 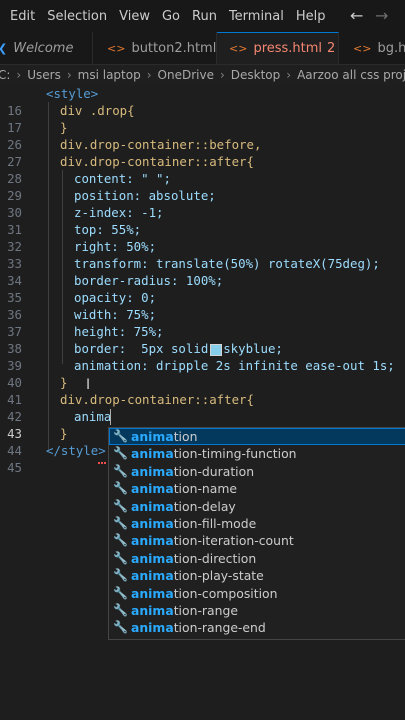 What do you see at coordinates (109, 75) in the screenshot?
I see `breadcrumb-item: msi laptop` at bounding box center [109, 75].